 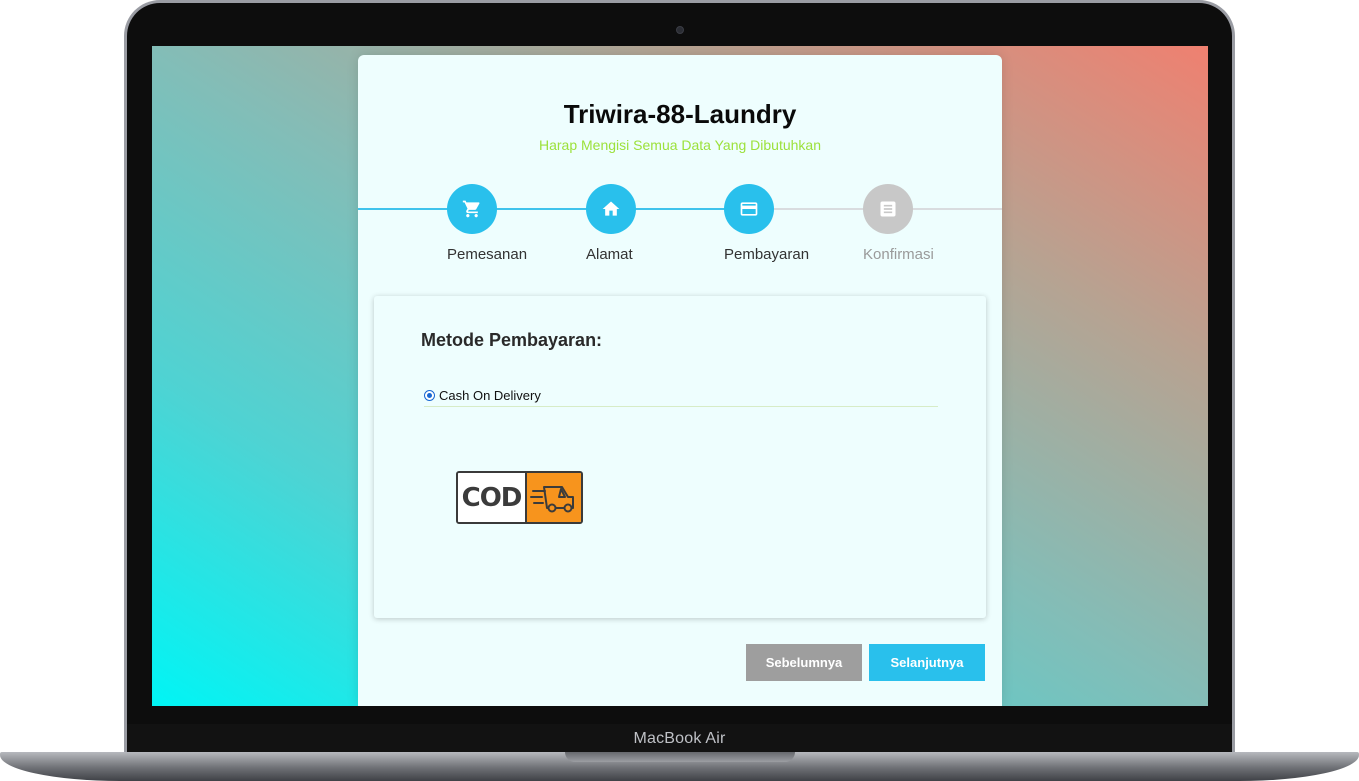 I want to click on step-label: Pemesanan, so click(x=487, y=254).